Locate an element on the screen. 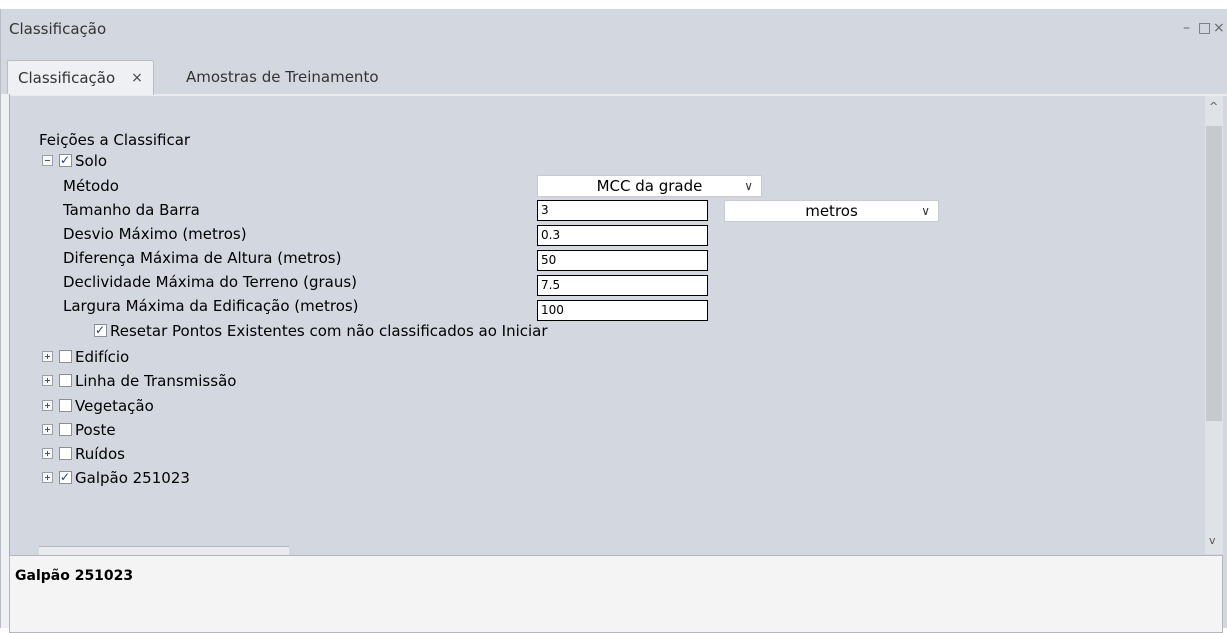 The width and height of the screenshot is (1227, 633). linha-checkbox is located at coordinates (65, 380).